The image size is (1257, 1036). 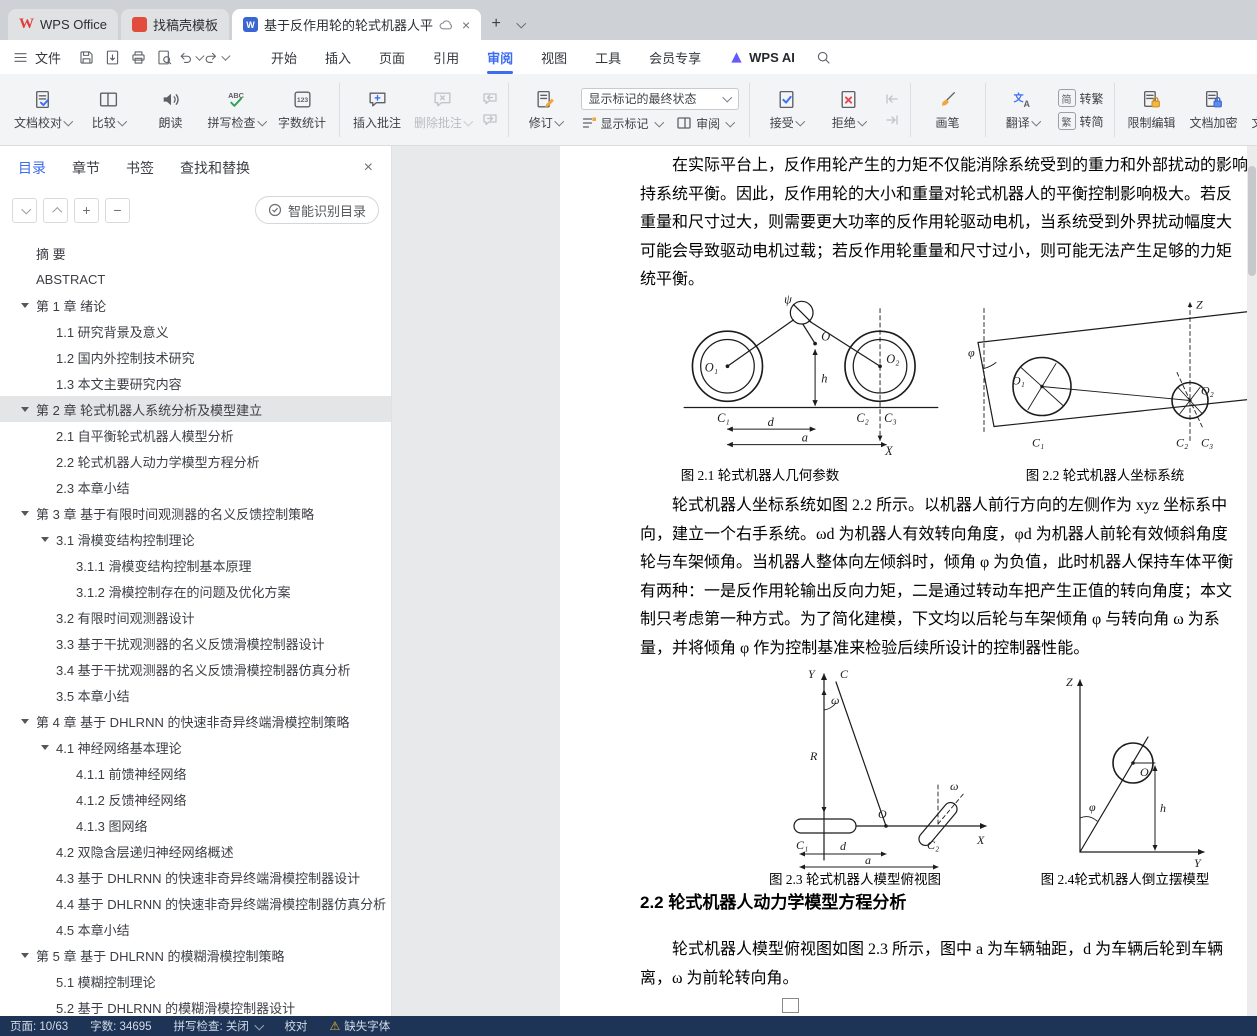 What do you see at coordinates (86, 168) in the screenshot?
I see `tab-chapters: 章节` at bounding box center [86, 168].